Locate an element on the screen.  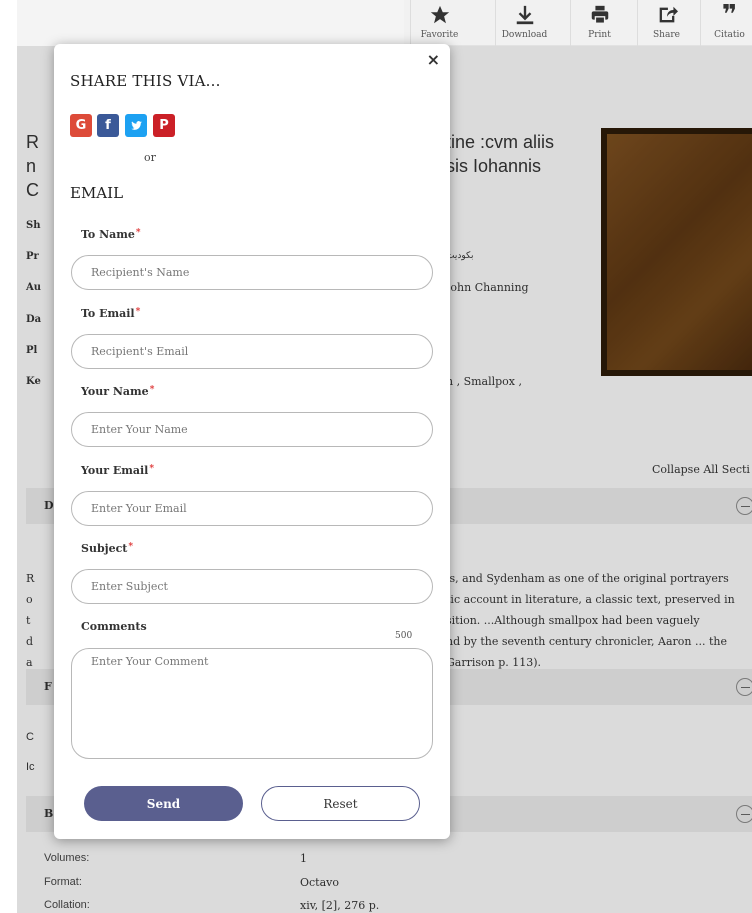
download-label: Download is located at coordinates (524, 35).